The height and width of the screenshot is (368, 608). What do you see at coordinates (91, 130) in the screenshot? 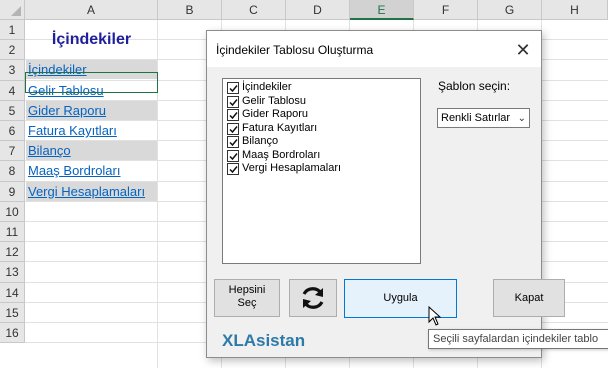
I see `toc-link: Fatura Kayıtları` at bounding box center [91, 130].